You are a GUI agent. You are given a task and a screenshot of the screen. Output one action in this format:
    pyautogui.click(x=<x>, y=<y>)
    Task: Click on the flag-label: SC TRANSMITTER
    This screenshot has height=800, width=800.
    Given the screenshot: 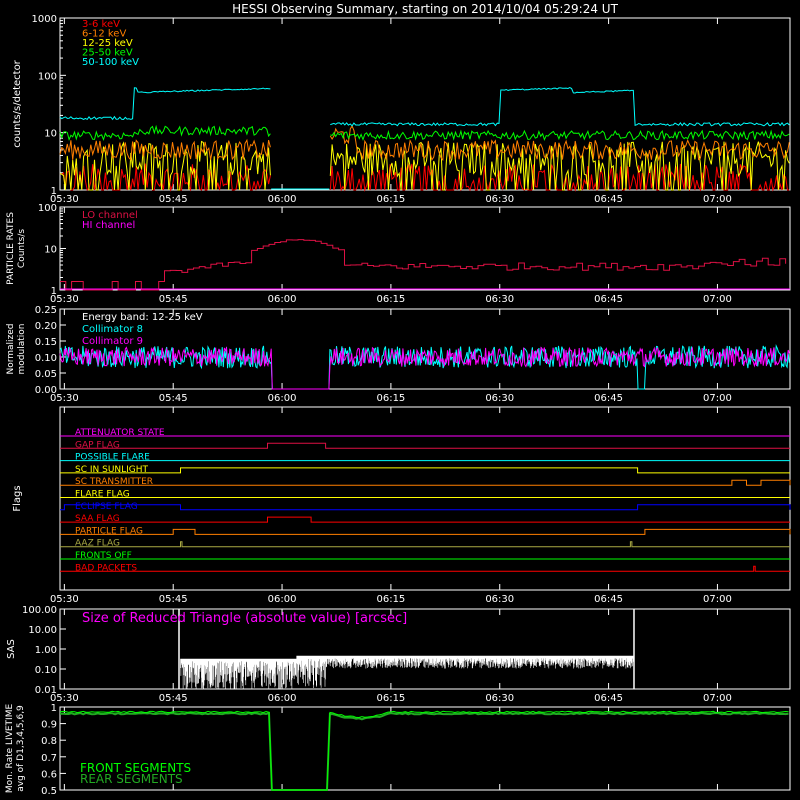 What is the action you would take?
    pyautogui.click(x=114, y=482)
    